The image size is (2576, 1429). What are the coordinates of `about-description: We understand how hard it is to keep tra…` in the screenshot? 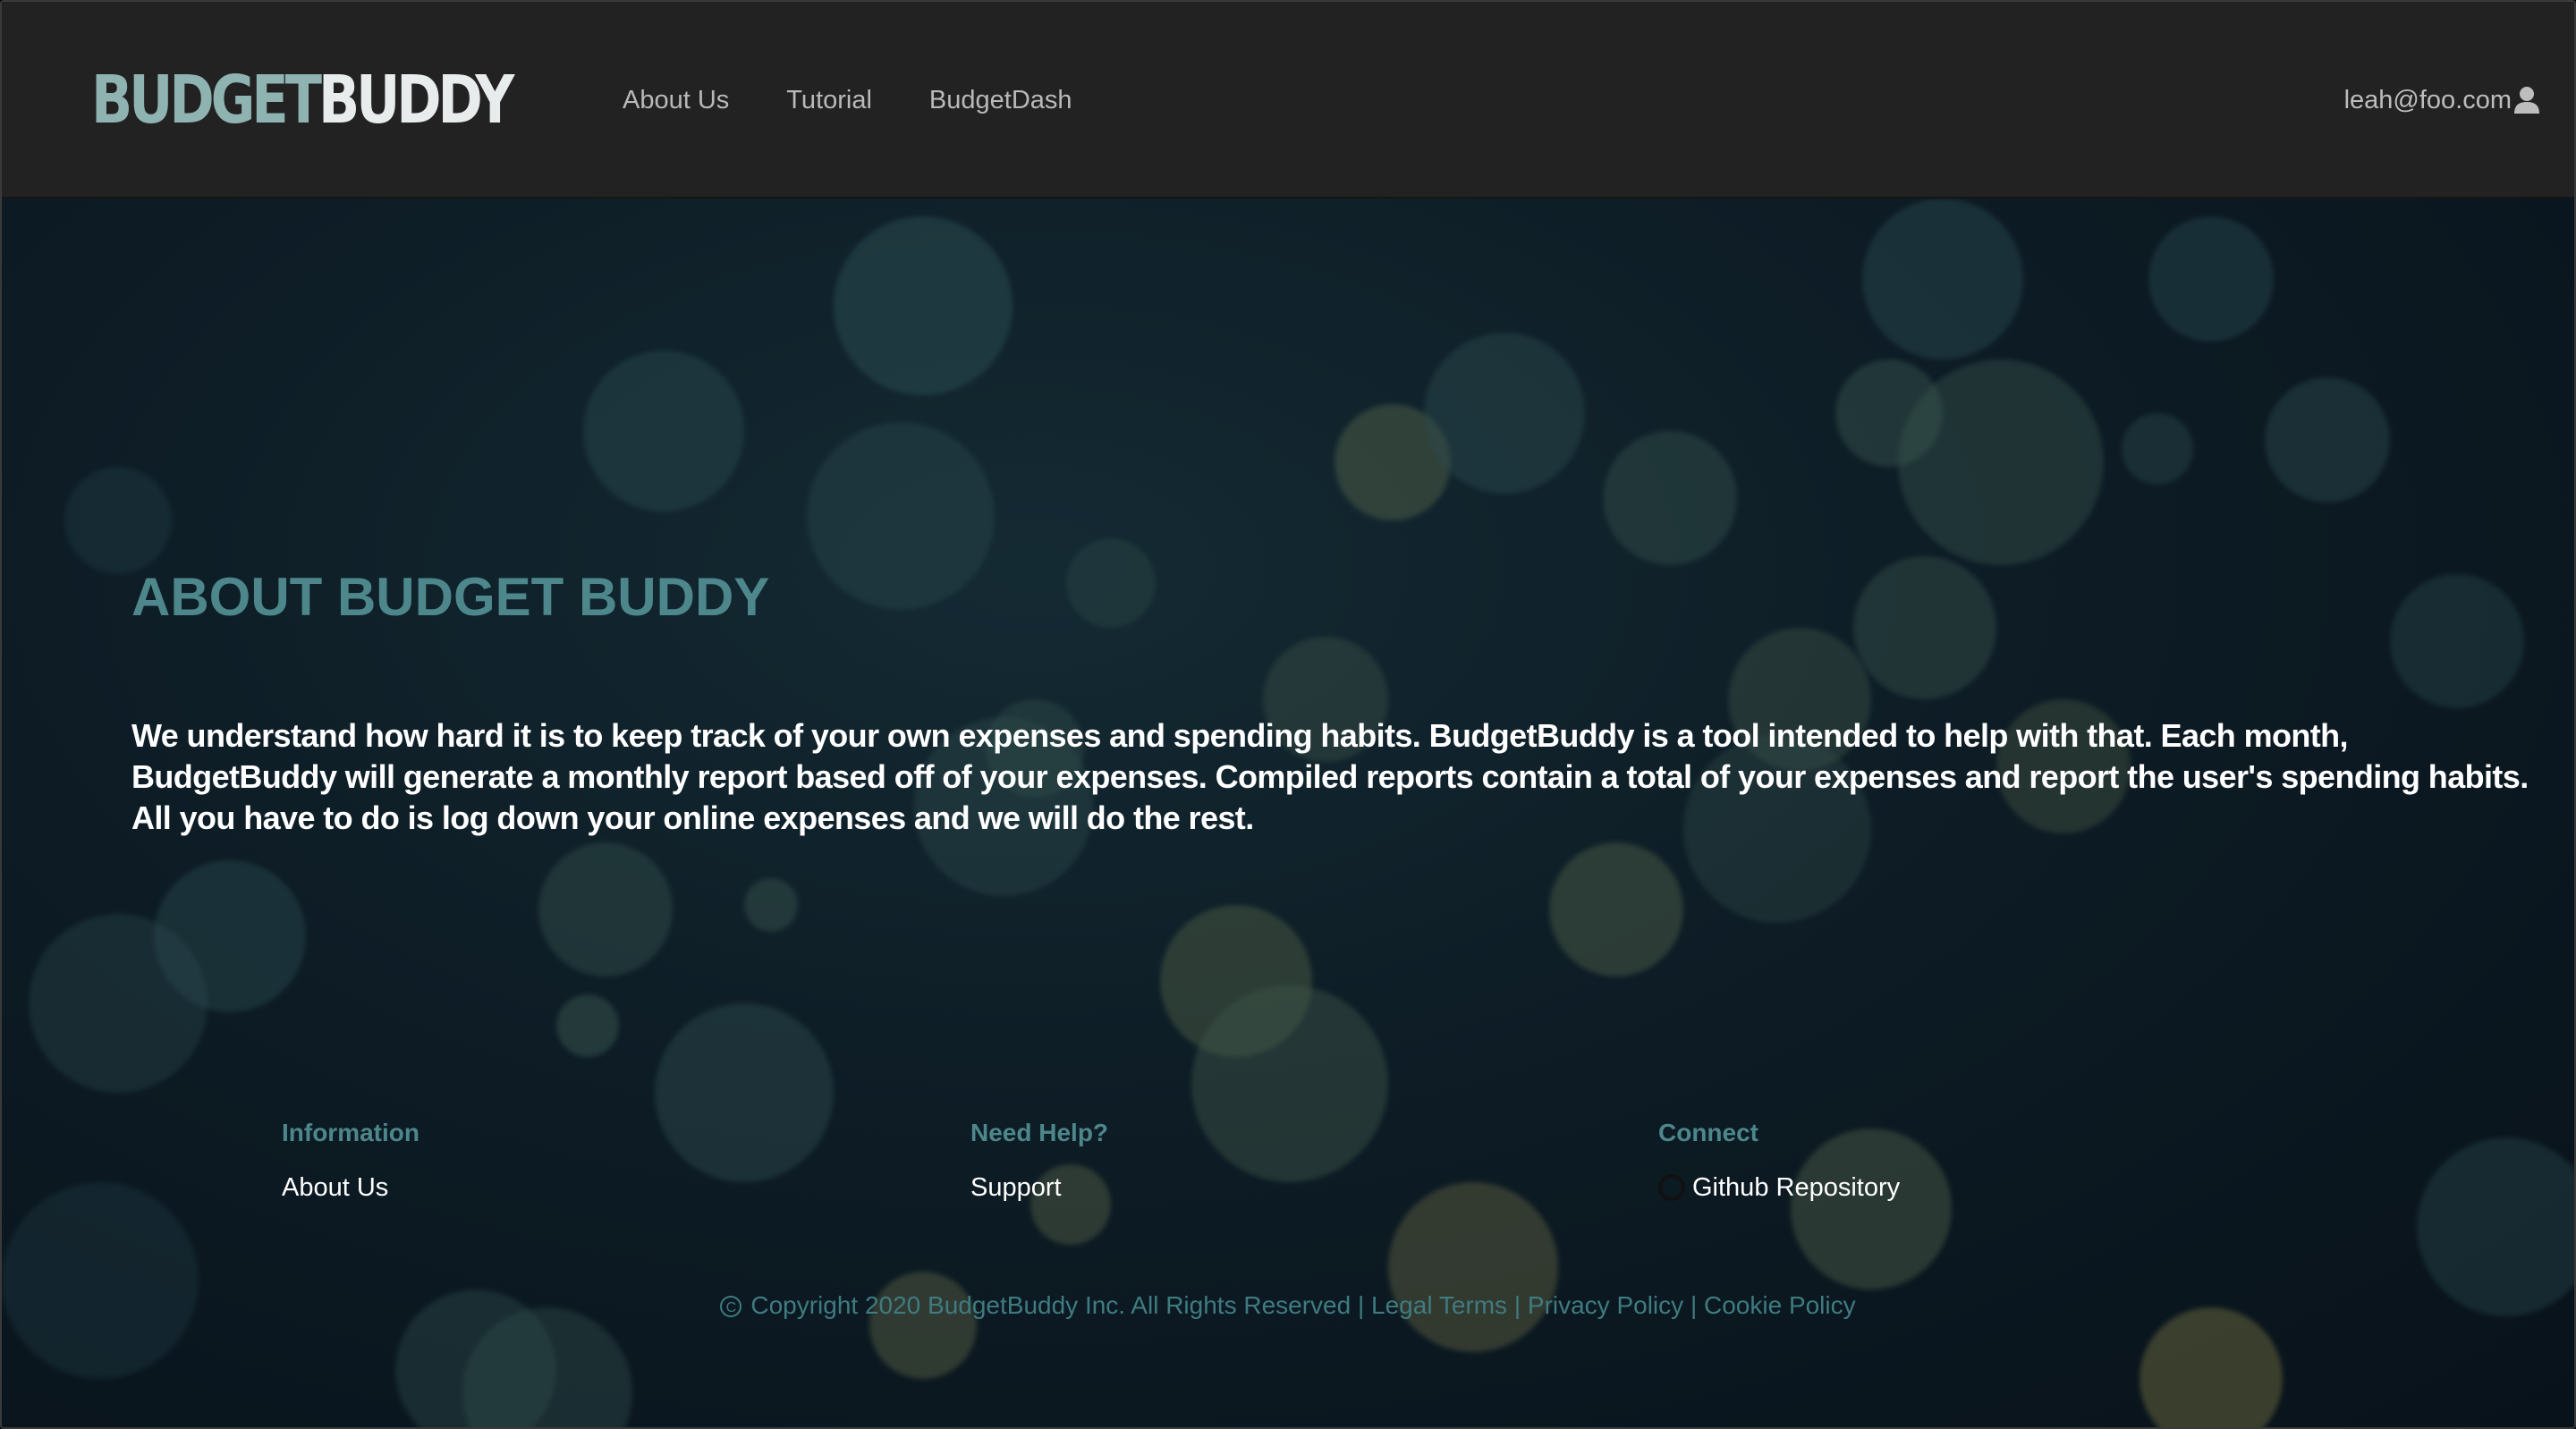 It's located at (1330, 776).